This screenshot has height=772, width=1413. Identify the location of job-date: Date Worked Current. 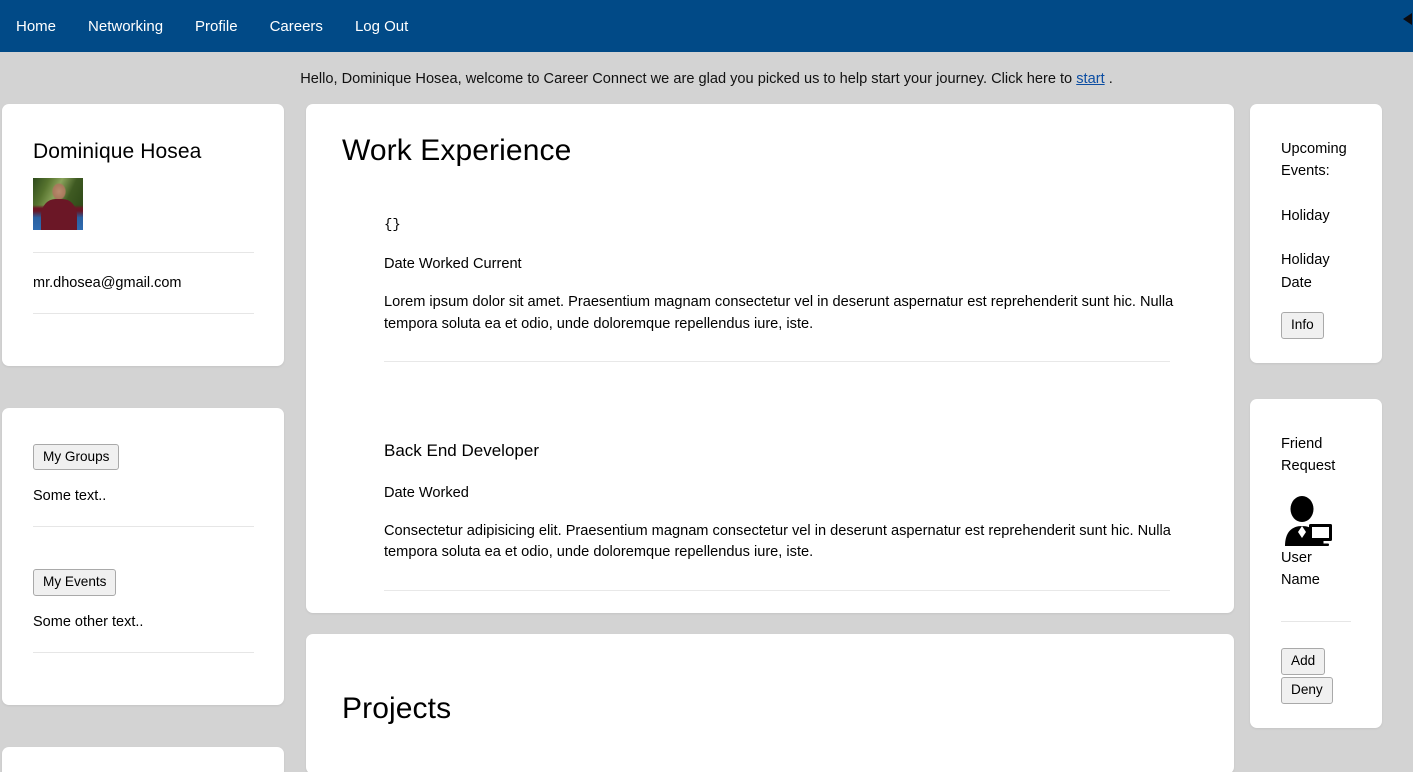
(453, 263).